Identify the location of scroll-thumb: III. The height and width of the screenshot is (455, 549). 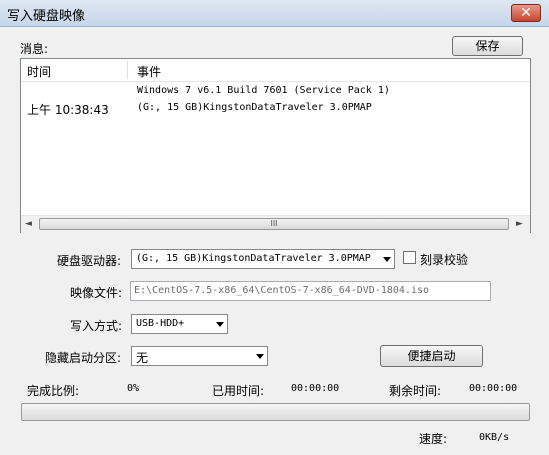
(274, 224).